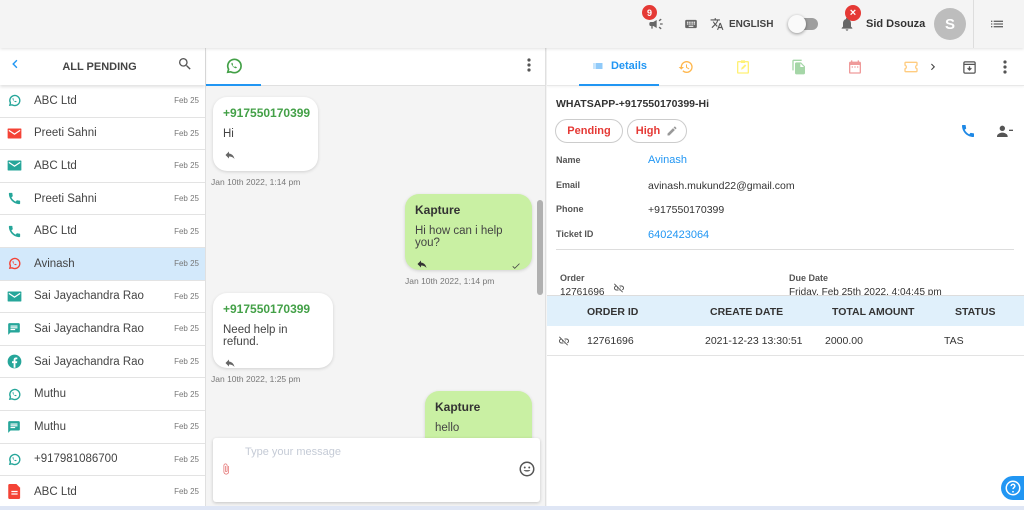 This screenshot has height=510, width=1024. I want to click on notification-badge: ×, so click(853, 13).